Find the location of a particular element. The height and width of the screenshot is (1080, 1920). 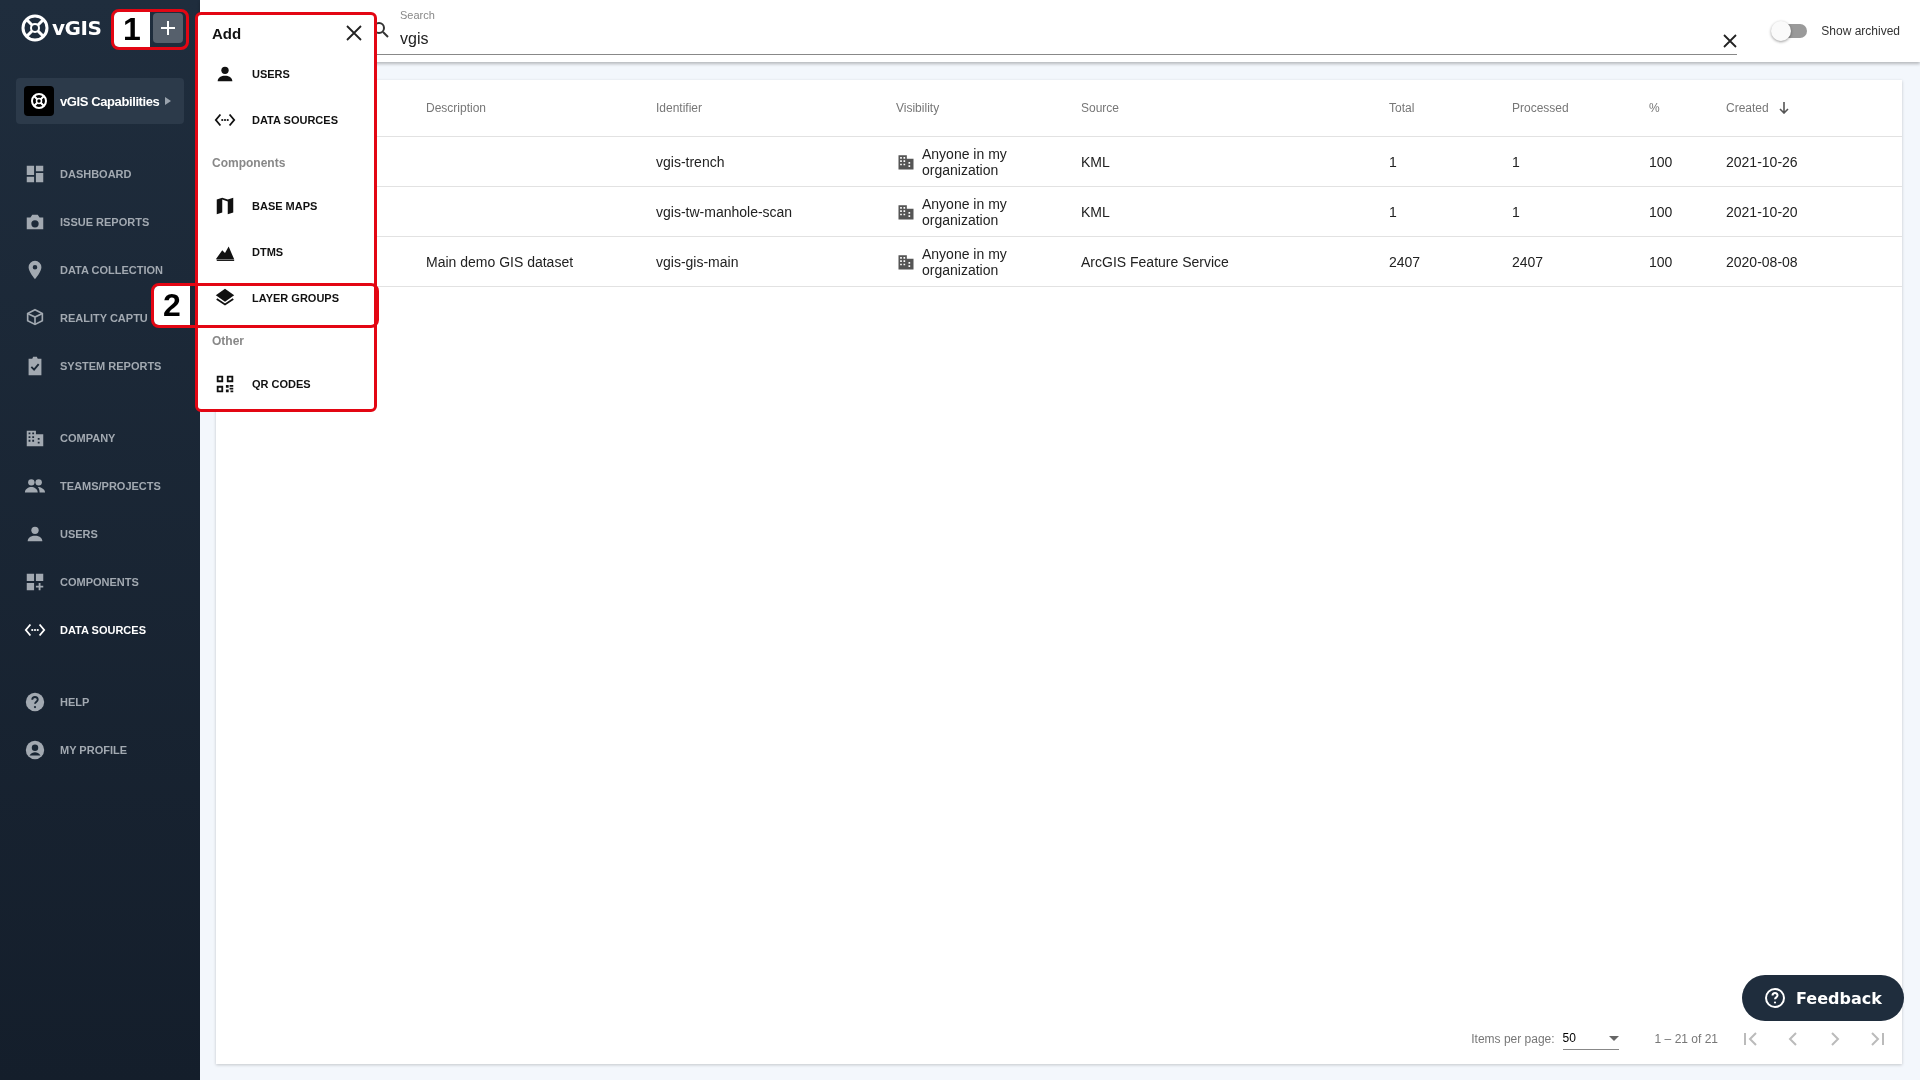

workspace-selector: vGIS Capabilities is located at coordinates (100, 101).